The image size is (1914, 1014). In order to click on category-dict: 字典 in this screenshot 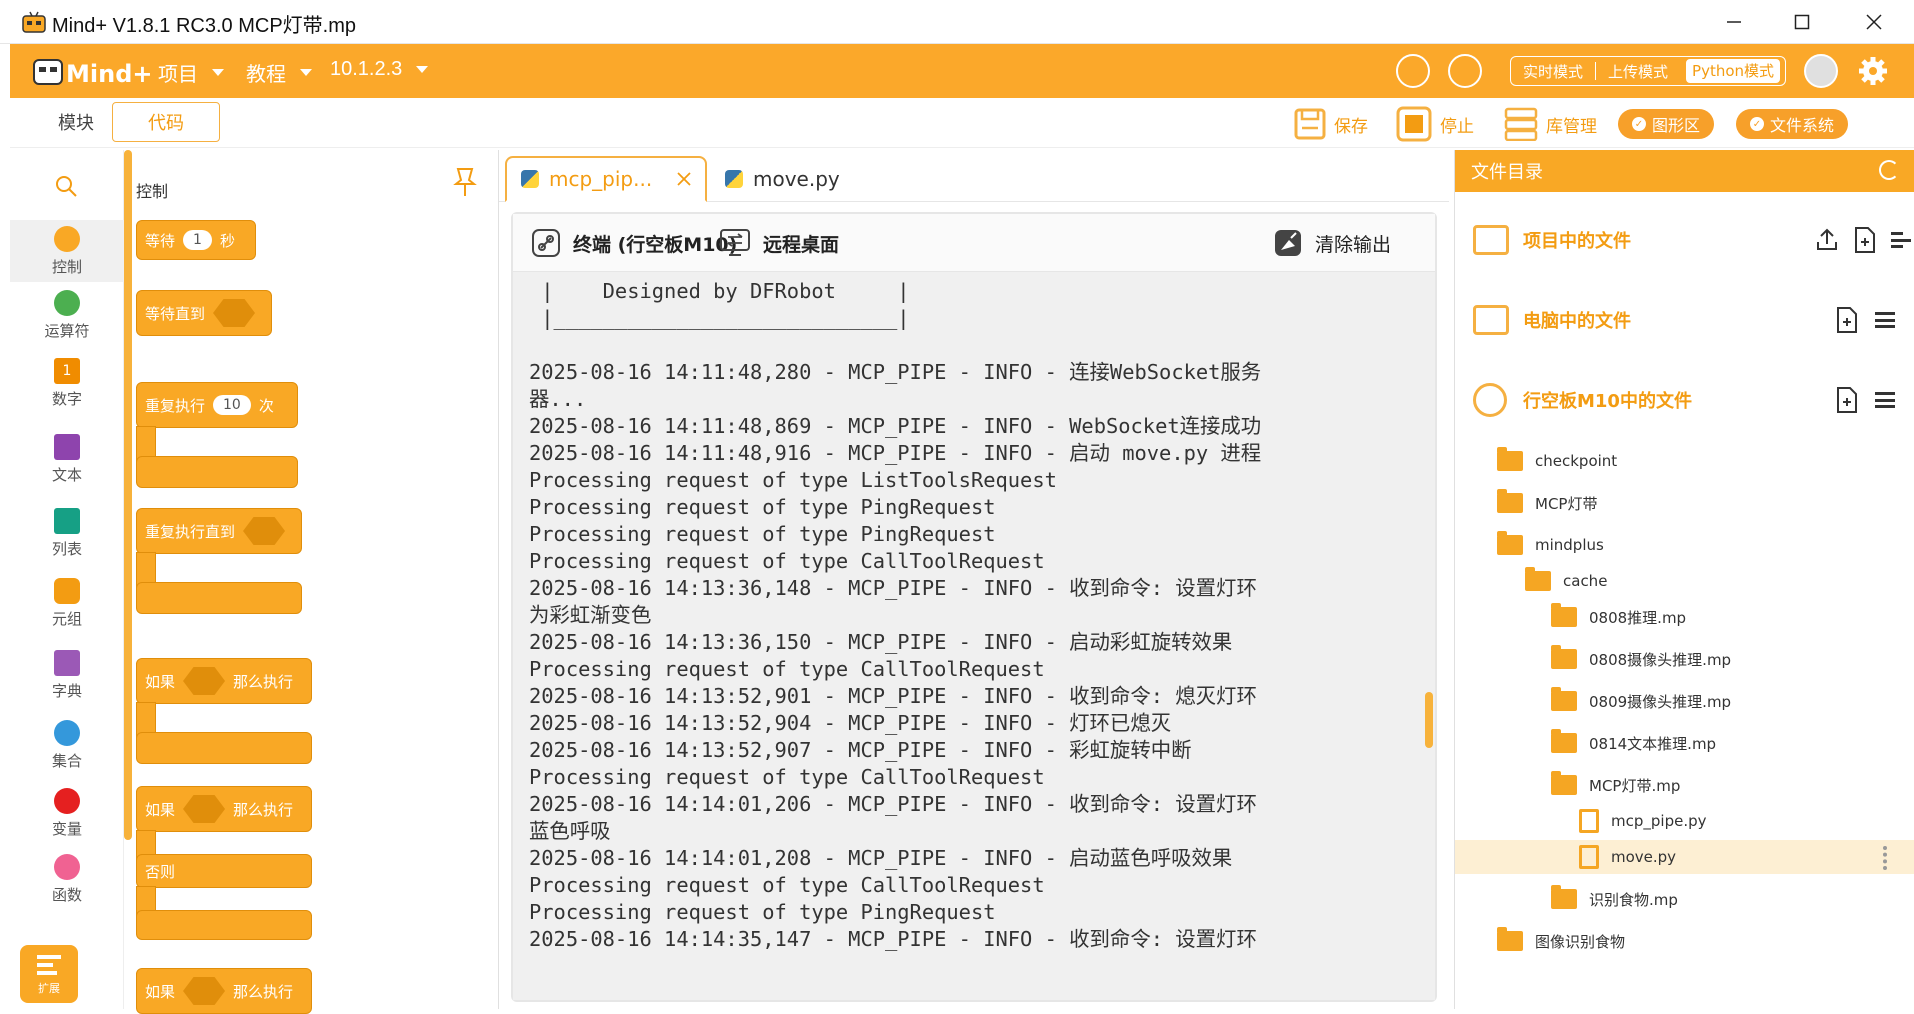, I will do `click(67, 675)`.